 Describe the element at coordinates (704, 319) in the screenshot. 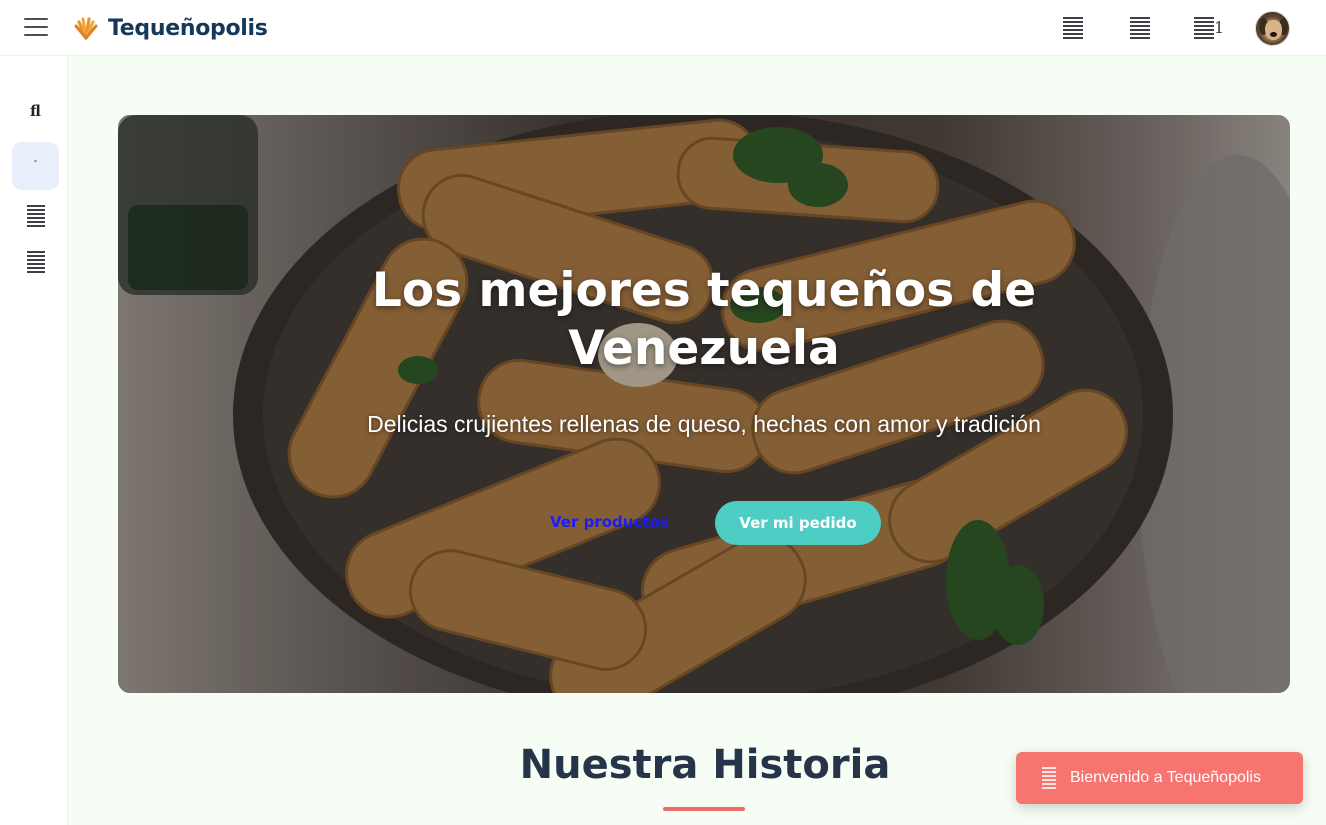

I see `hero-title: Los mejores tequeños de Venezuela` at that location.